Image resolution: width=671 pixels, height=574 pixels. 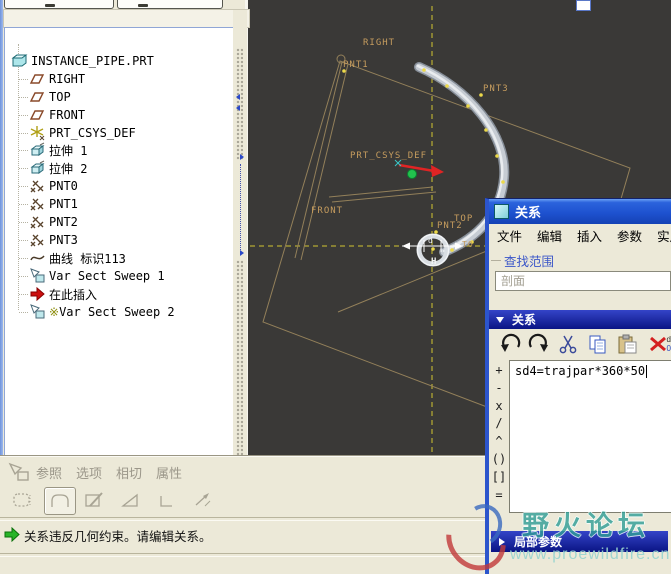 What do you see at coordinates (37, 294) in the screenshot?
I see `insert-here-icon` at bounding box center [37, 294].